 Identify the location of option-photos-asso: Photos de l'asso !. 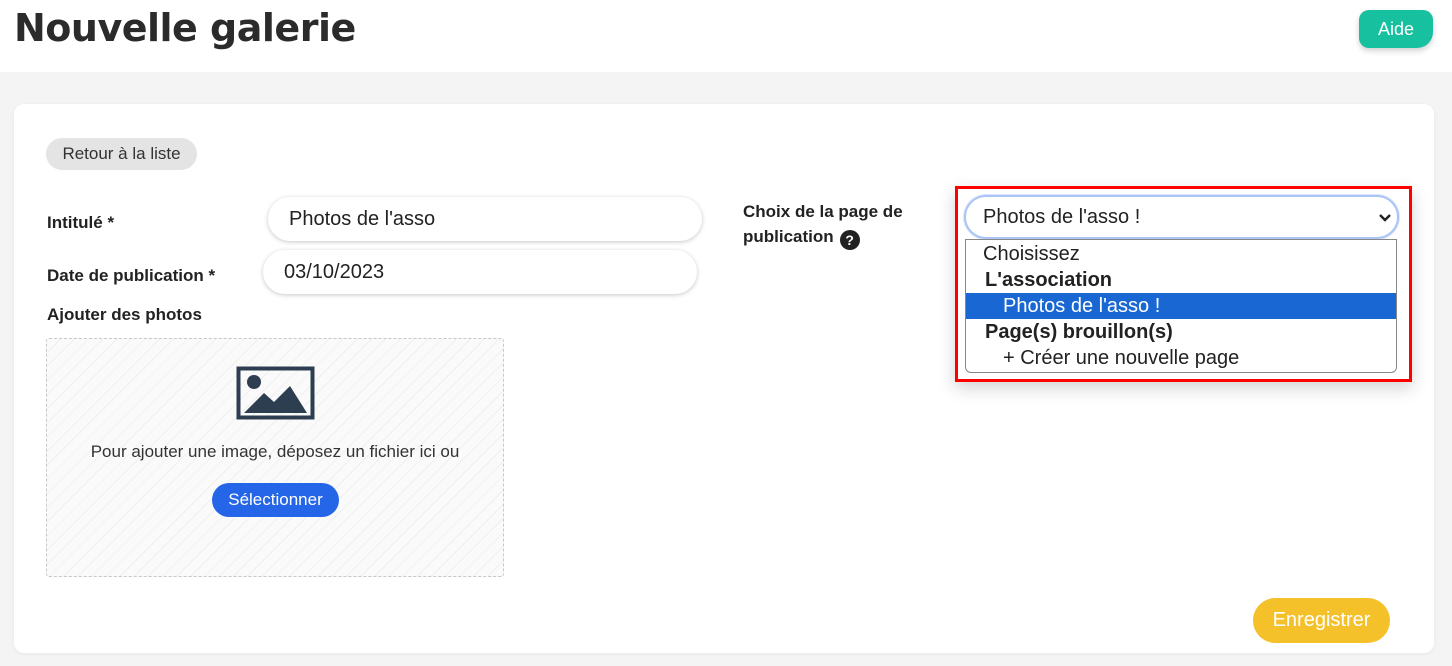
(1181, 306).